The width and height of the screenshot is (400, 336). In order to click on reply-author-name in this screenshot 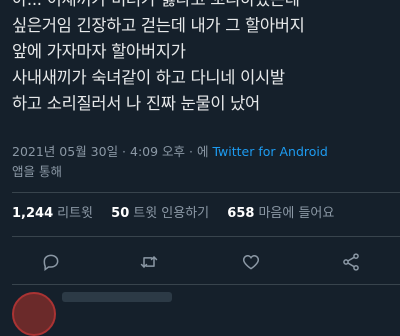, I will do `click(117, 297)`.